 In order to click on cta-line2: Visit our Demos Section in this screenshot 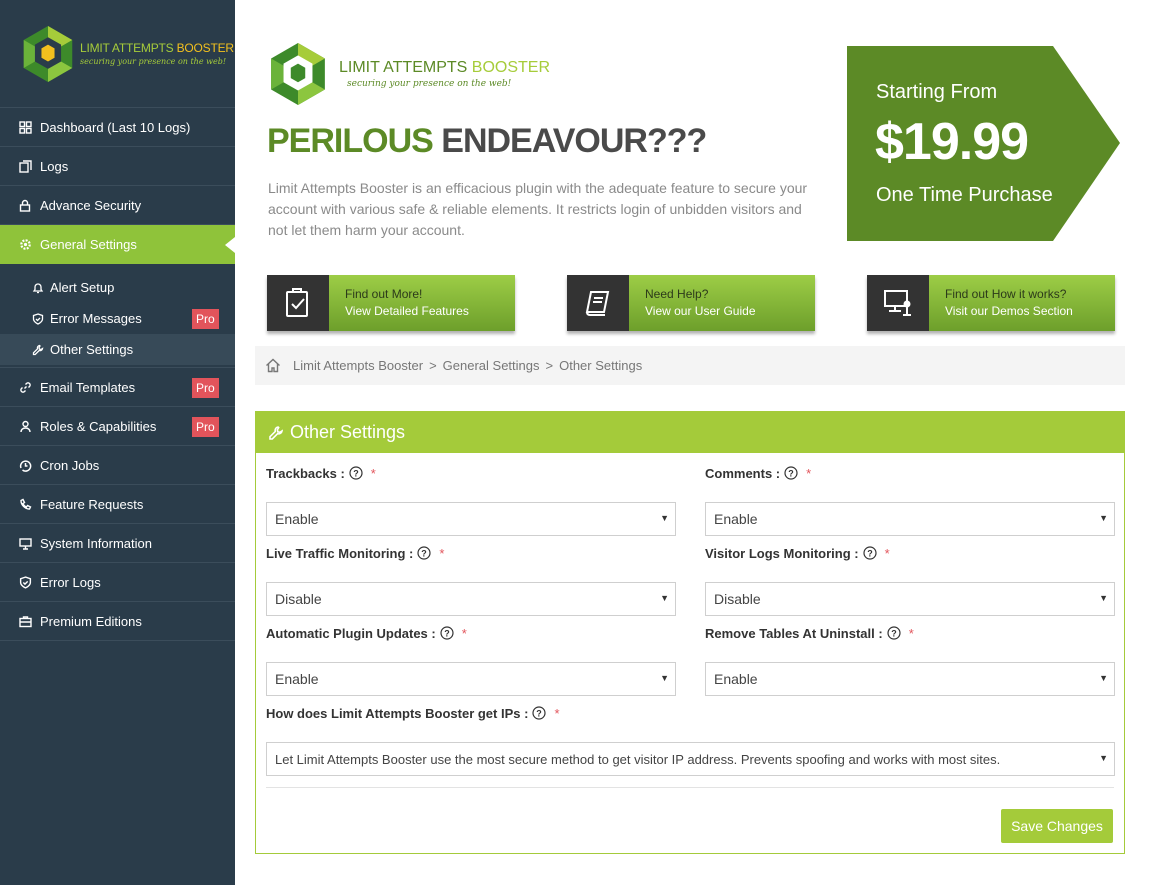, I will do `click(1009, 311)`.